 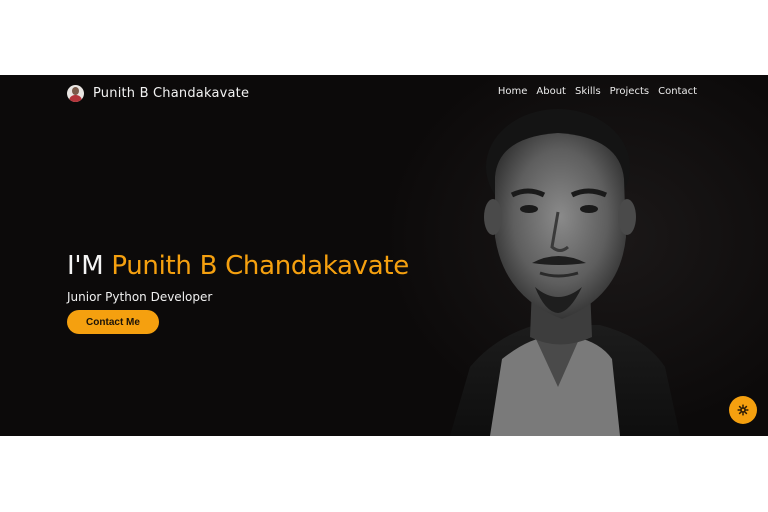 What do you see at coordinates (551, 91) in the screenshot?
I see `nav-link-about: About` at bounding box center [551, 91].